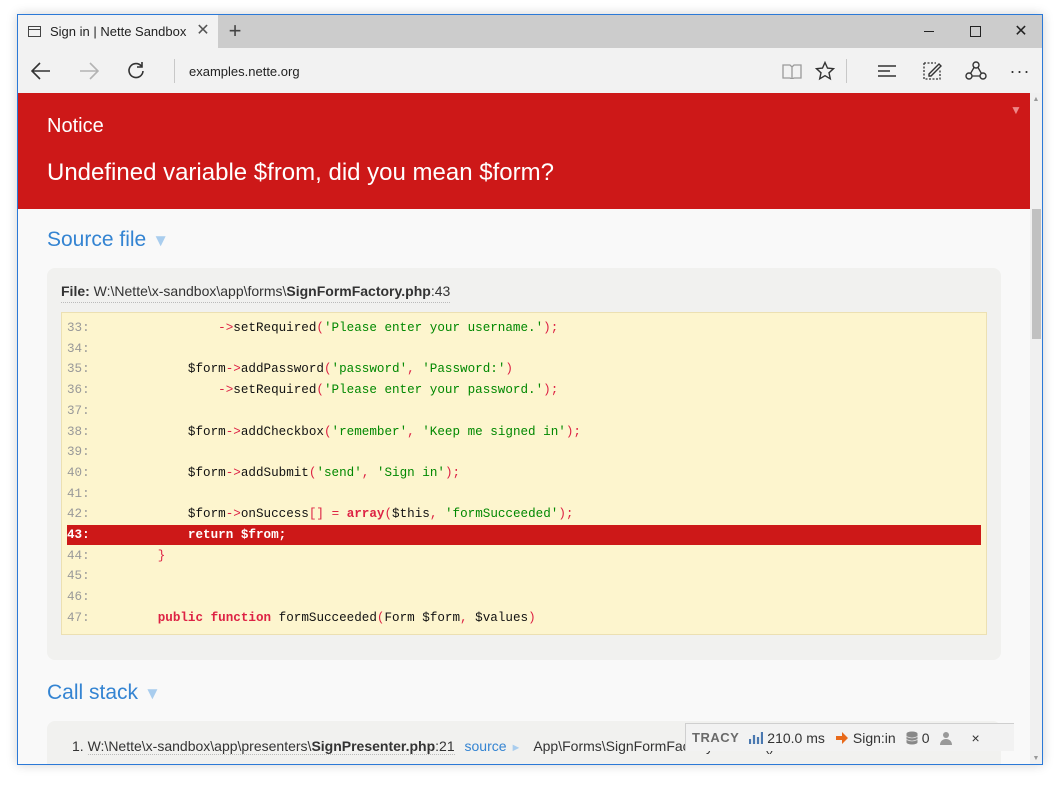 The height and width of the screenshot is (787, 1064). What do you see at coordinates (440, 291) in the screenshot?
I see `file-line-number: :43` at bounding box center [440, 291].